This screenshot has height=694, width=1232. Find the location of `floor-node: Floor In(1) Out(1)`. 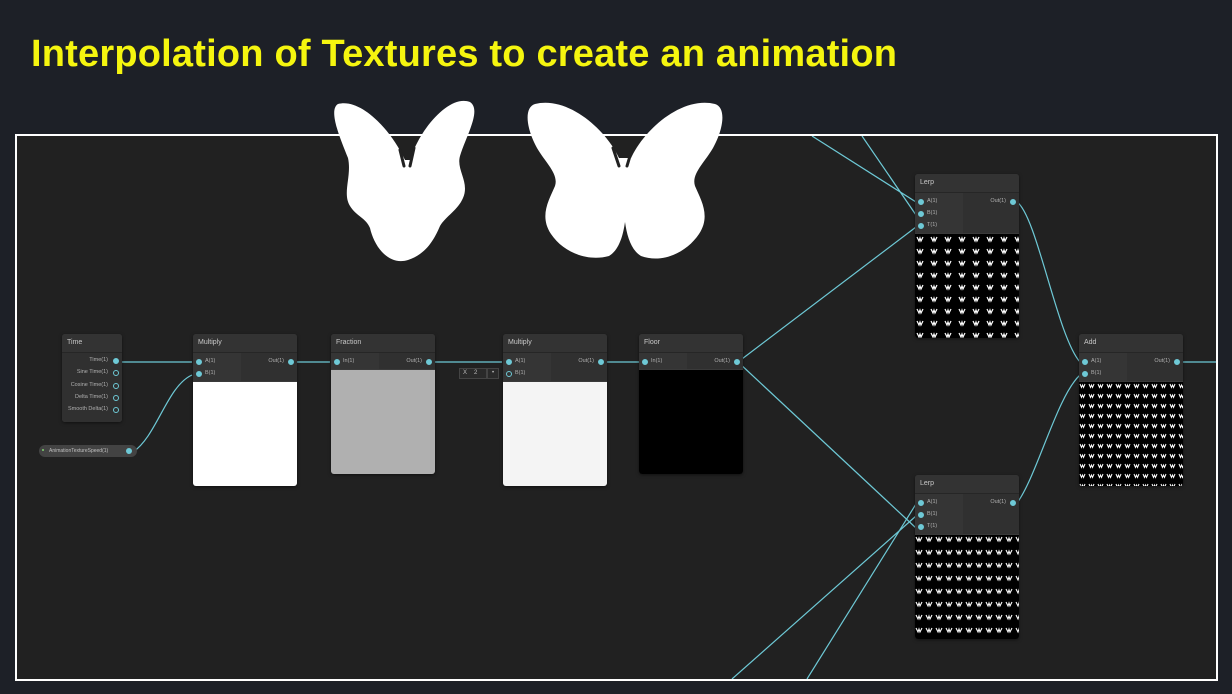

floor-node: Floor In(1) Out(1) is located at coordinates (691, 404).